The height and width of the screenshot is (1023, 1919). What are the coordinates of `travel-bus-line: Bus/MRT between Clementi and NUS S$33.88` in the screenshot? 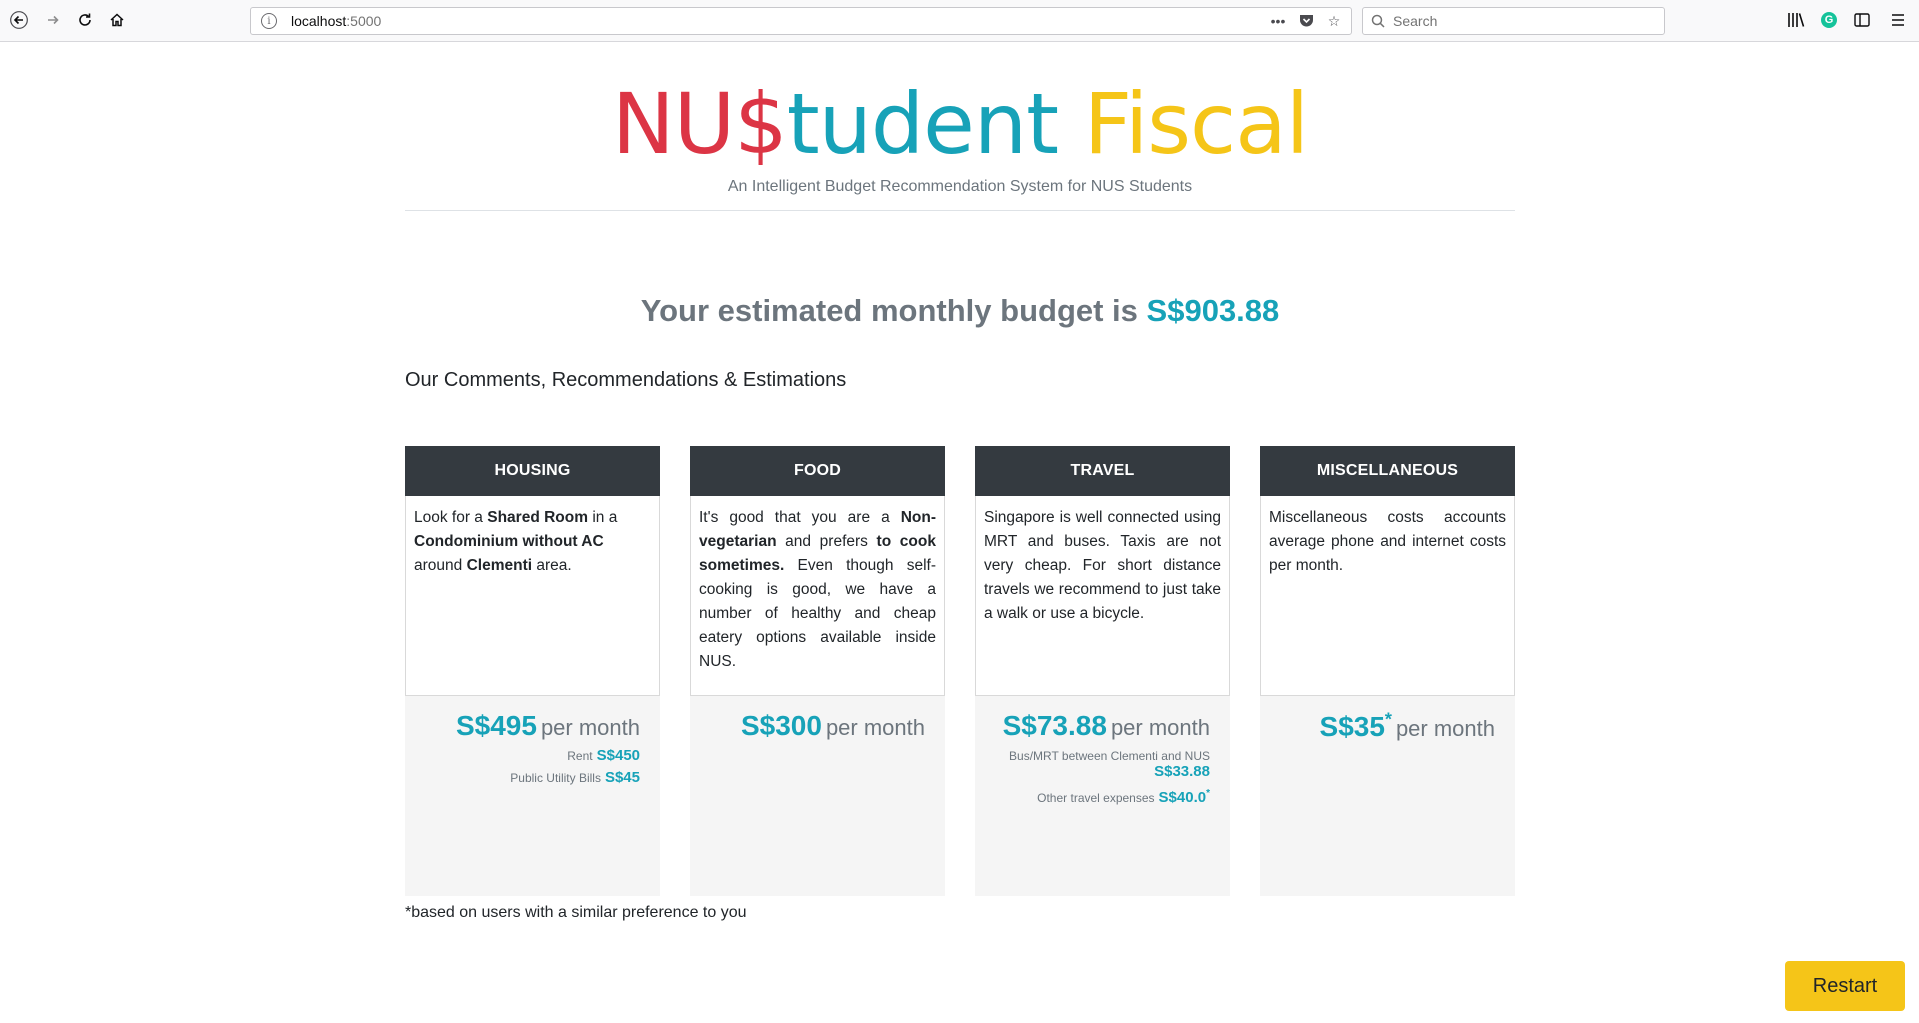 It's located at (1109, 764).